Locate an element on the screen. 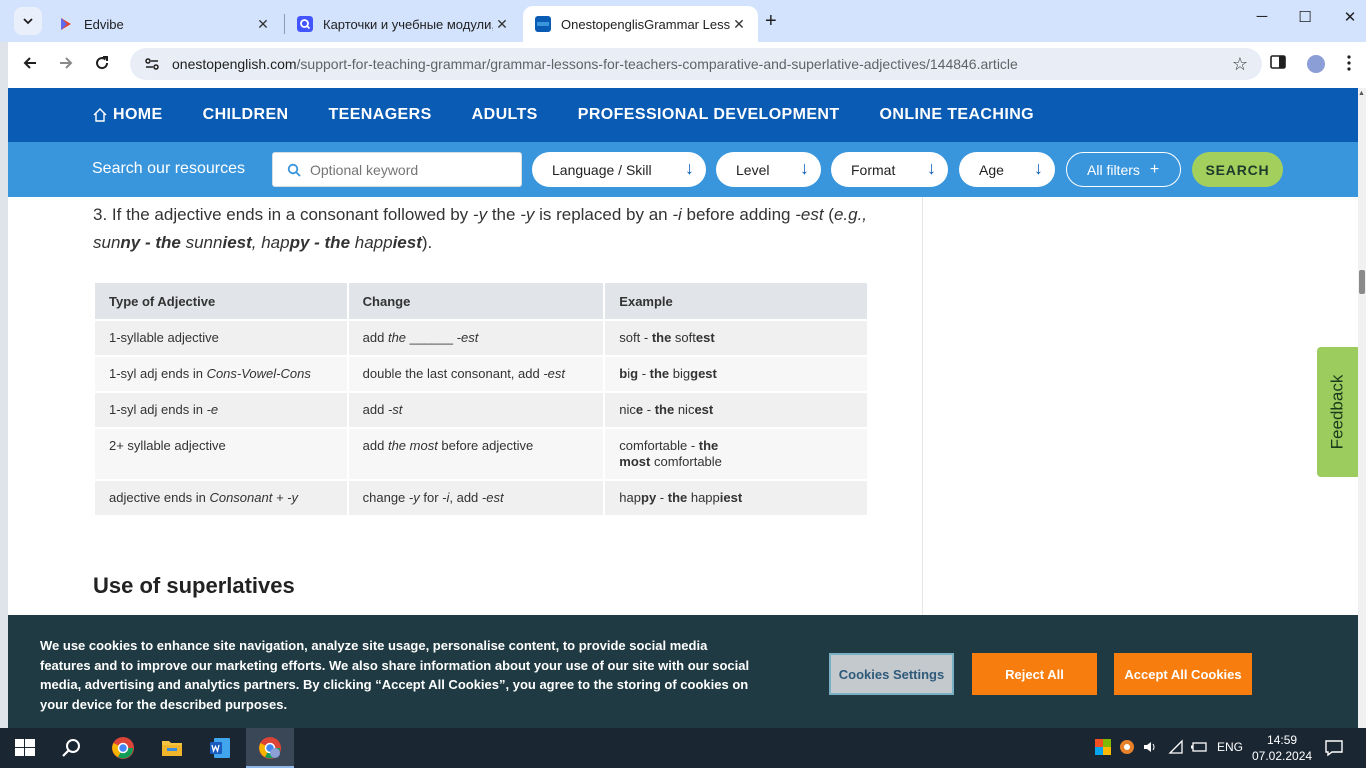  tab-title: Карточки и учебные модули, с is located at coordinates (408, 24).